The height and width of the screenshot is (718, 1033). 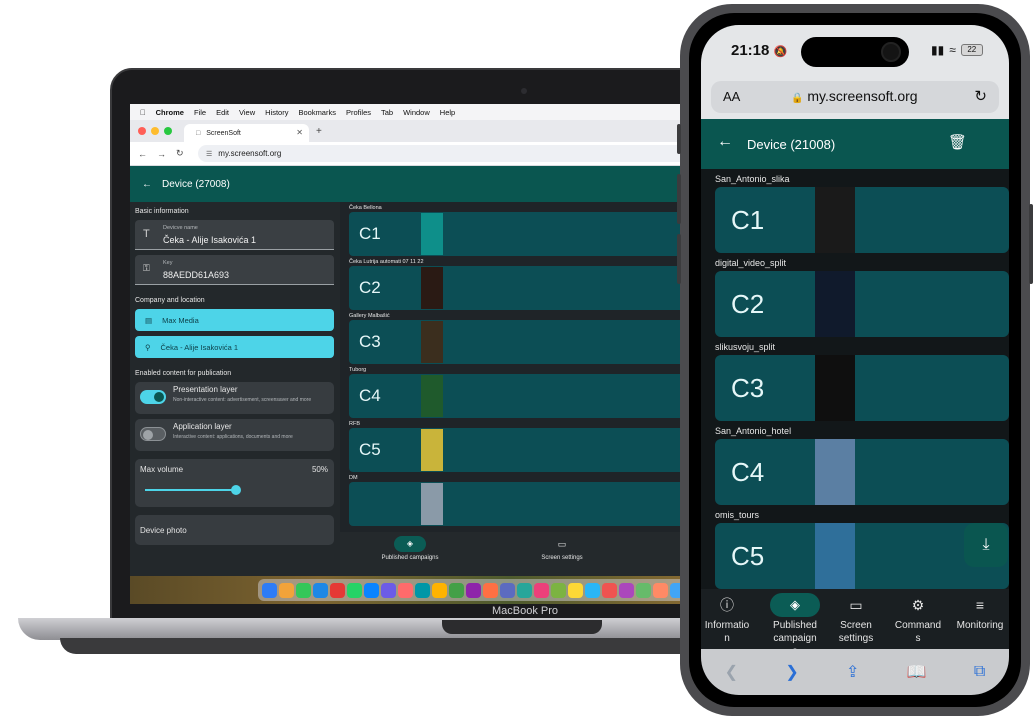 What do you see at coordinates (917, 672) in the screenshot?
I see `bookmarks-icon: 📖` at bounding box center [917, 672].